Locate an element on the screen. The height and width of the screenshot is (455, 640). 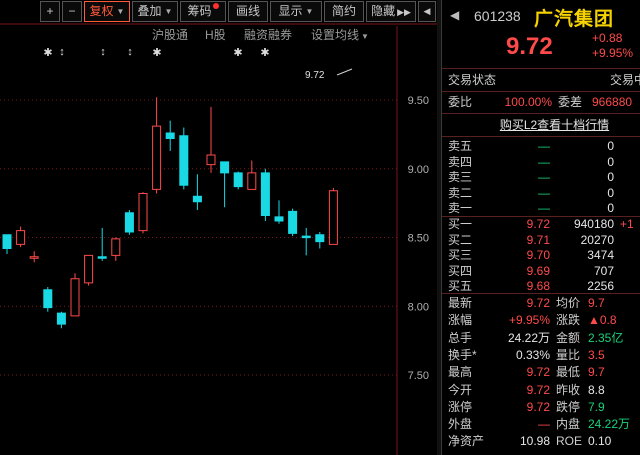
stat-row: 总手 24.22万 金额 2.35亿 is located at coordinates (541, 338).